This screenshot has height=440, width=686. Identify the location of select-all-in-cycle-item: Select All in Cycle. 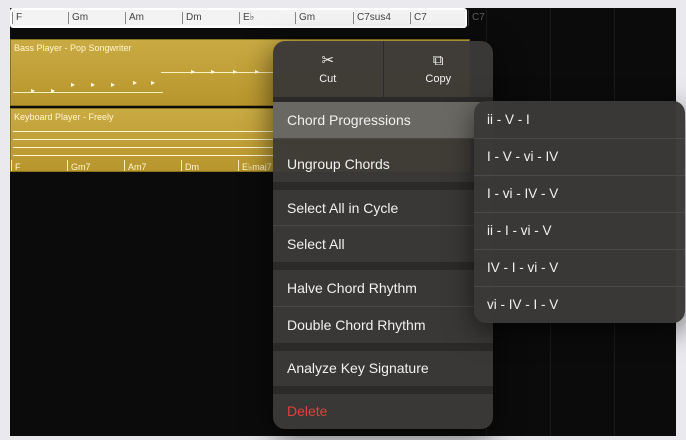
(383, 208).